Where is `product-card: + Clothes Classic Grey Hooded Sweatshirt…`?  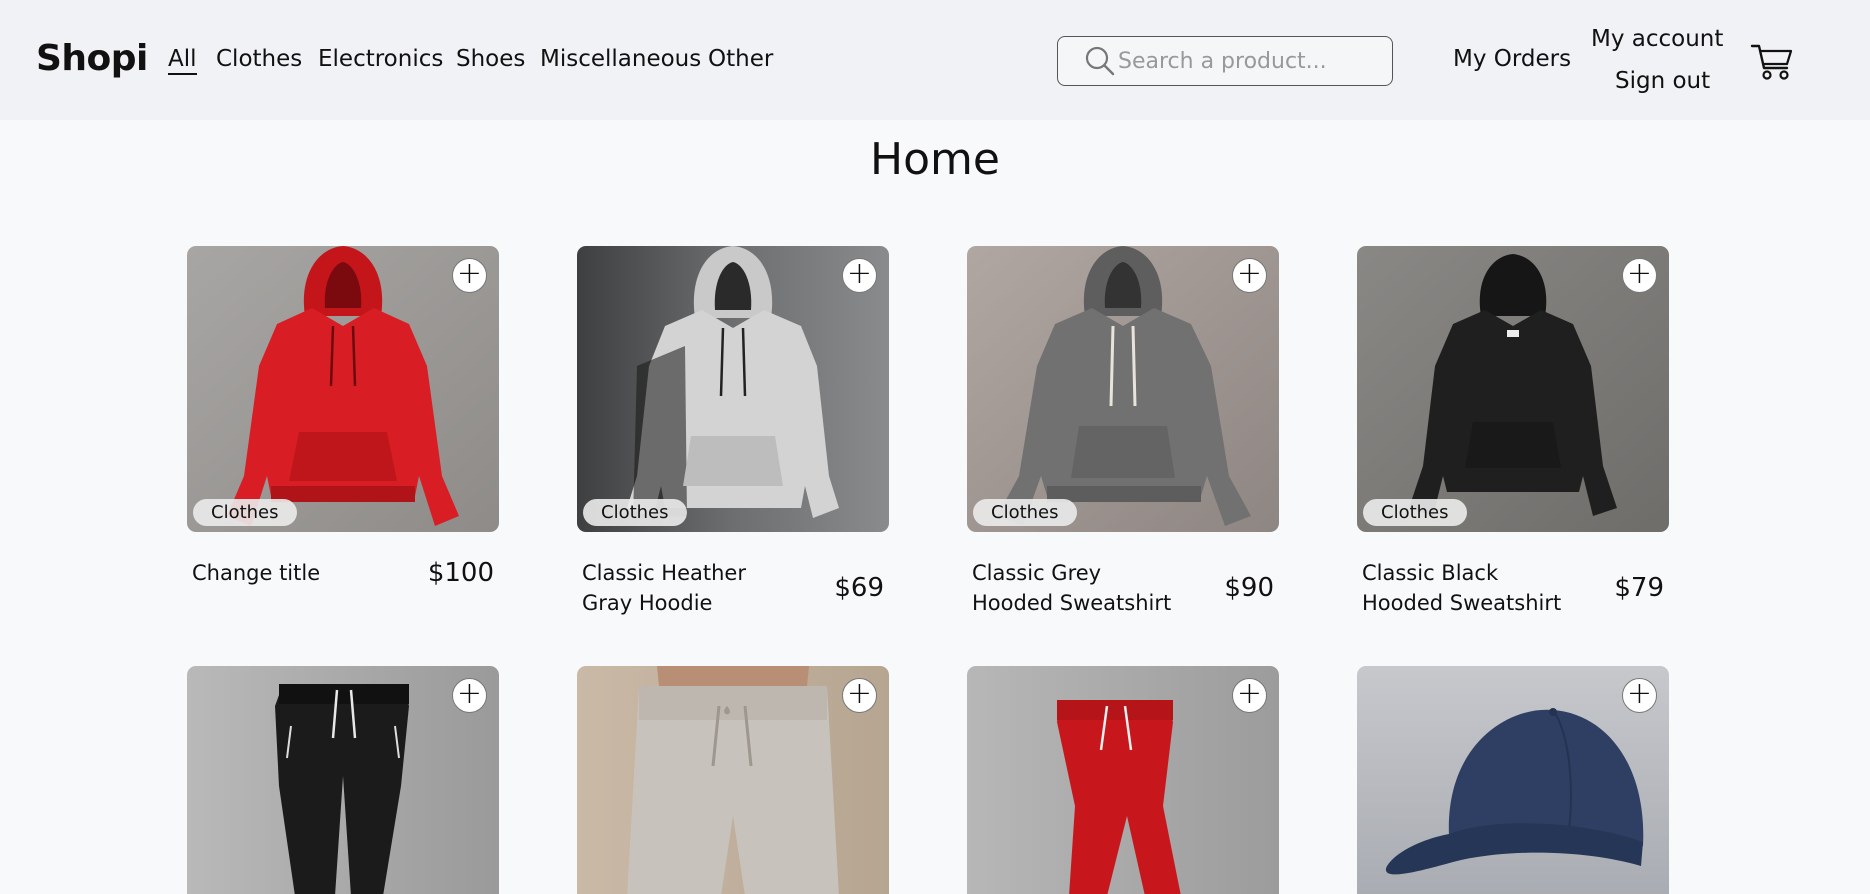
product-card: + Clothes Classic Grey Hooded Sweatshirt… is located at coordinates (1123, 432).